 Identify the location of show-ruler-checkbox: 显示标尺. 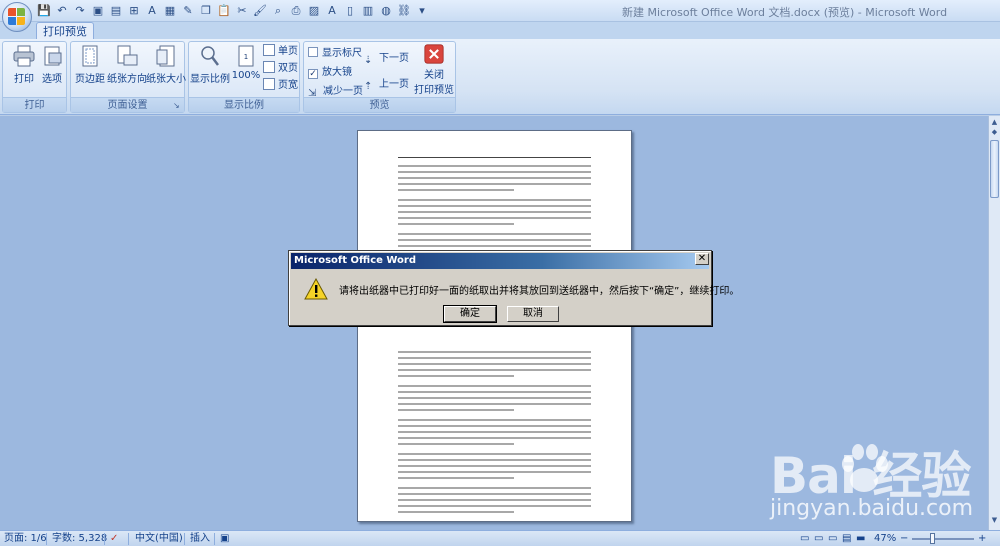
(335, 54).